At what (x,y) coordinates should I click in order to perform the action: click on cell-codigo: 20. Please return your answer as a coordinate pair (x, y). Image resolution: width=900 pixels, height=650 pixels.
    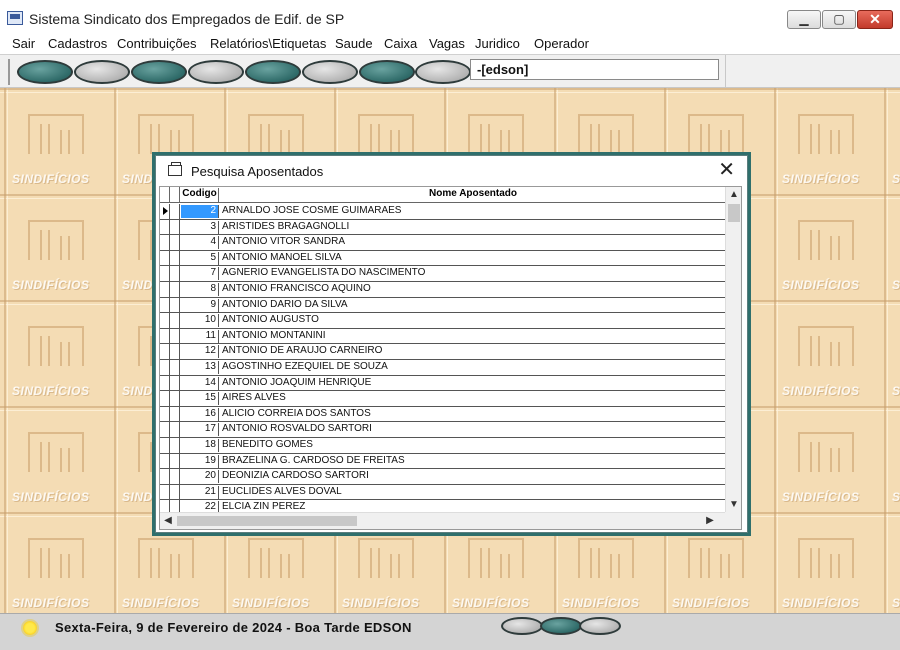
    Looking at the image, I should click on (200, 477).